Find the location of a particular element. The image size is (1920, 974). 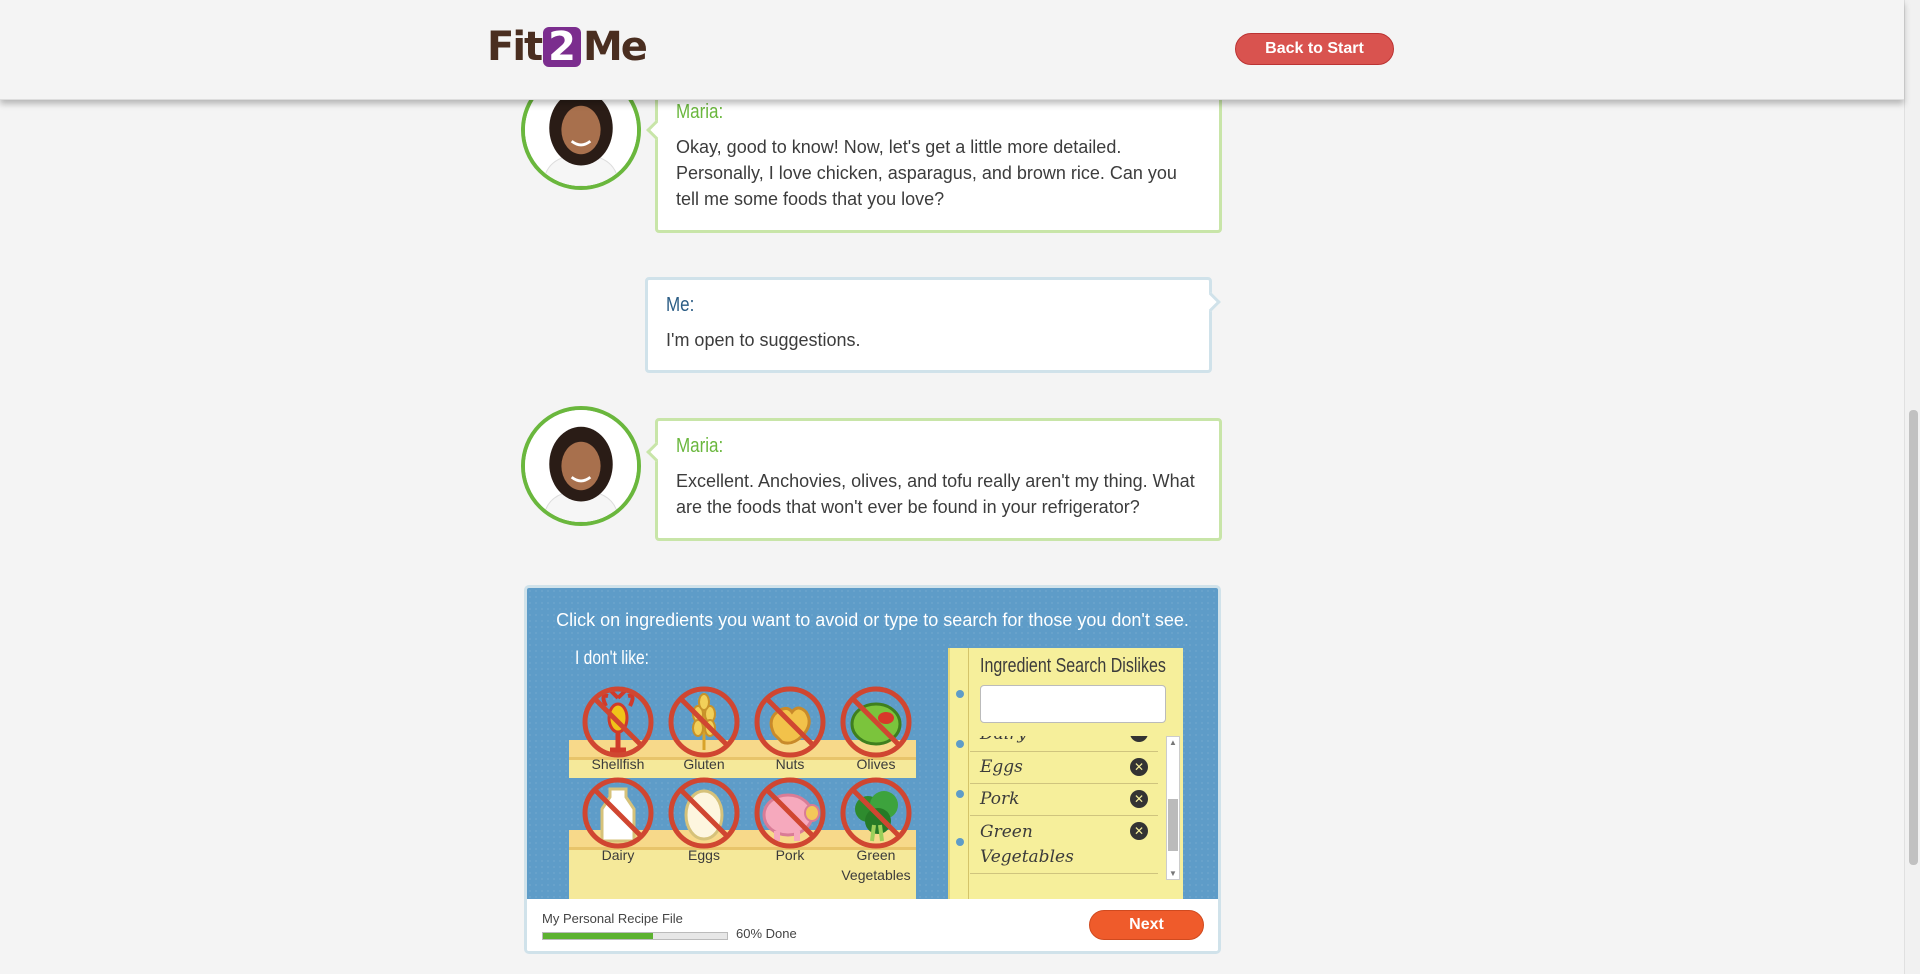

page-scrollbar is located at coordinates (1912, 487).